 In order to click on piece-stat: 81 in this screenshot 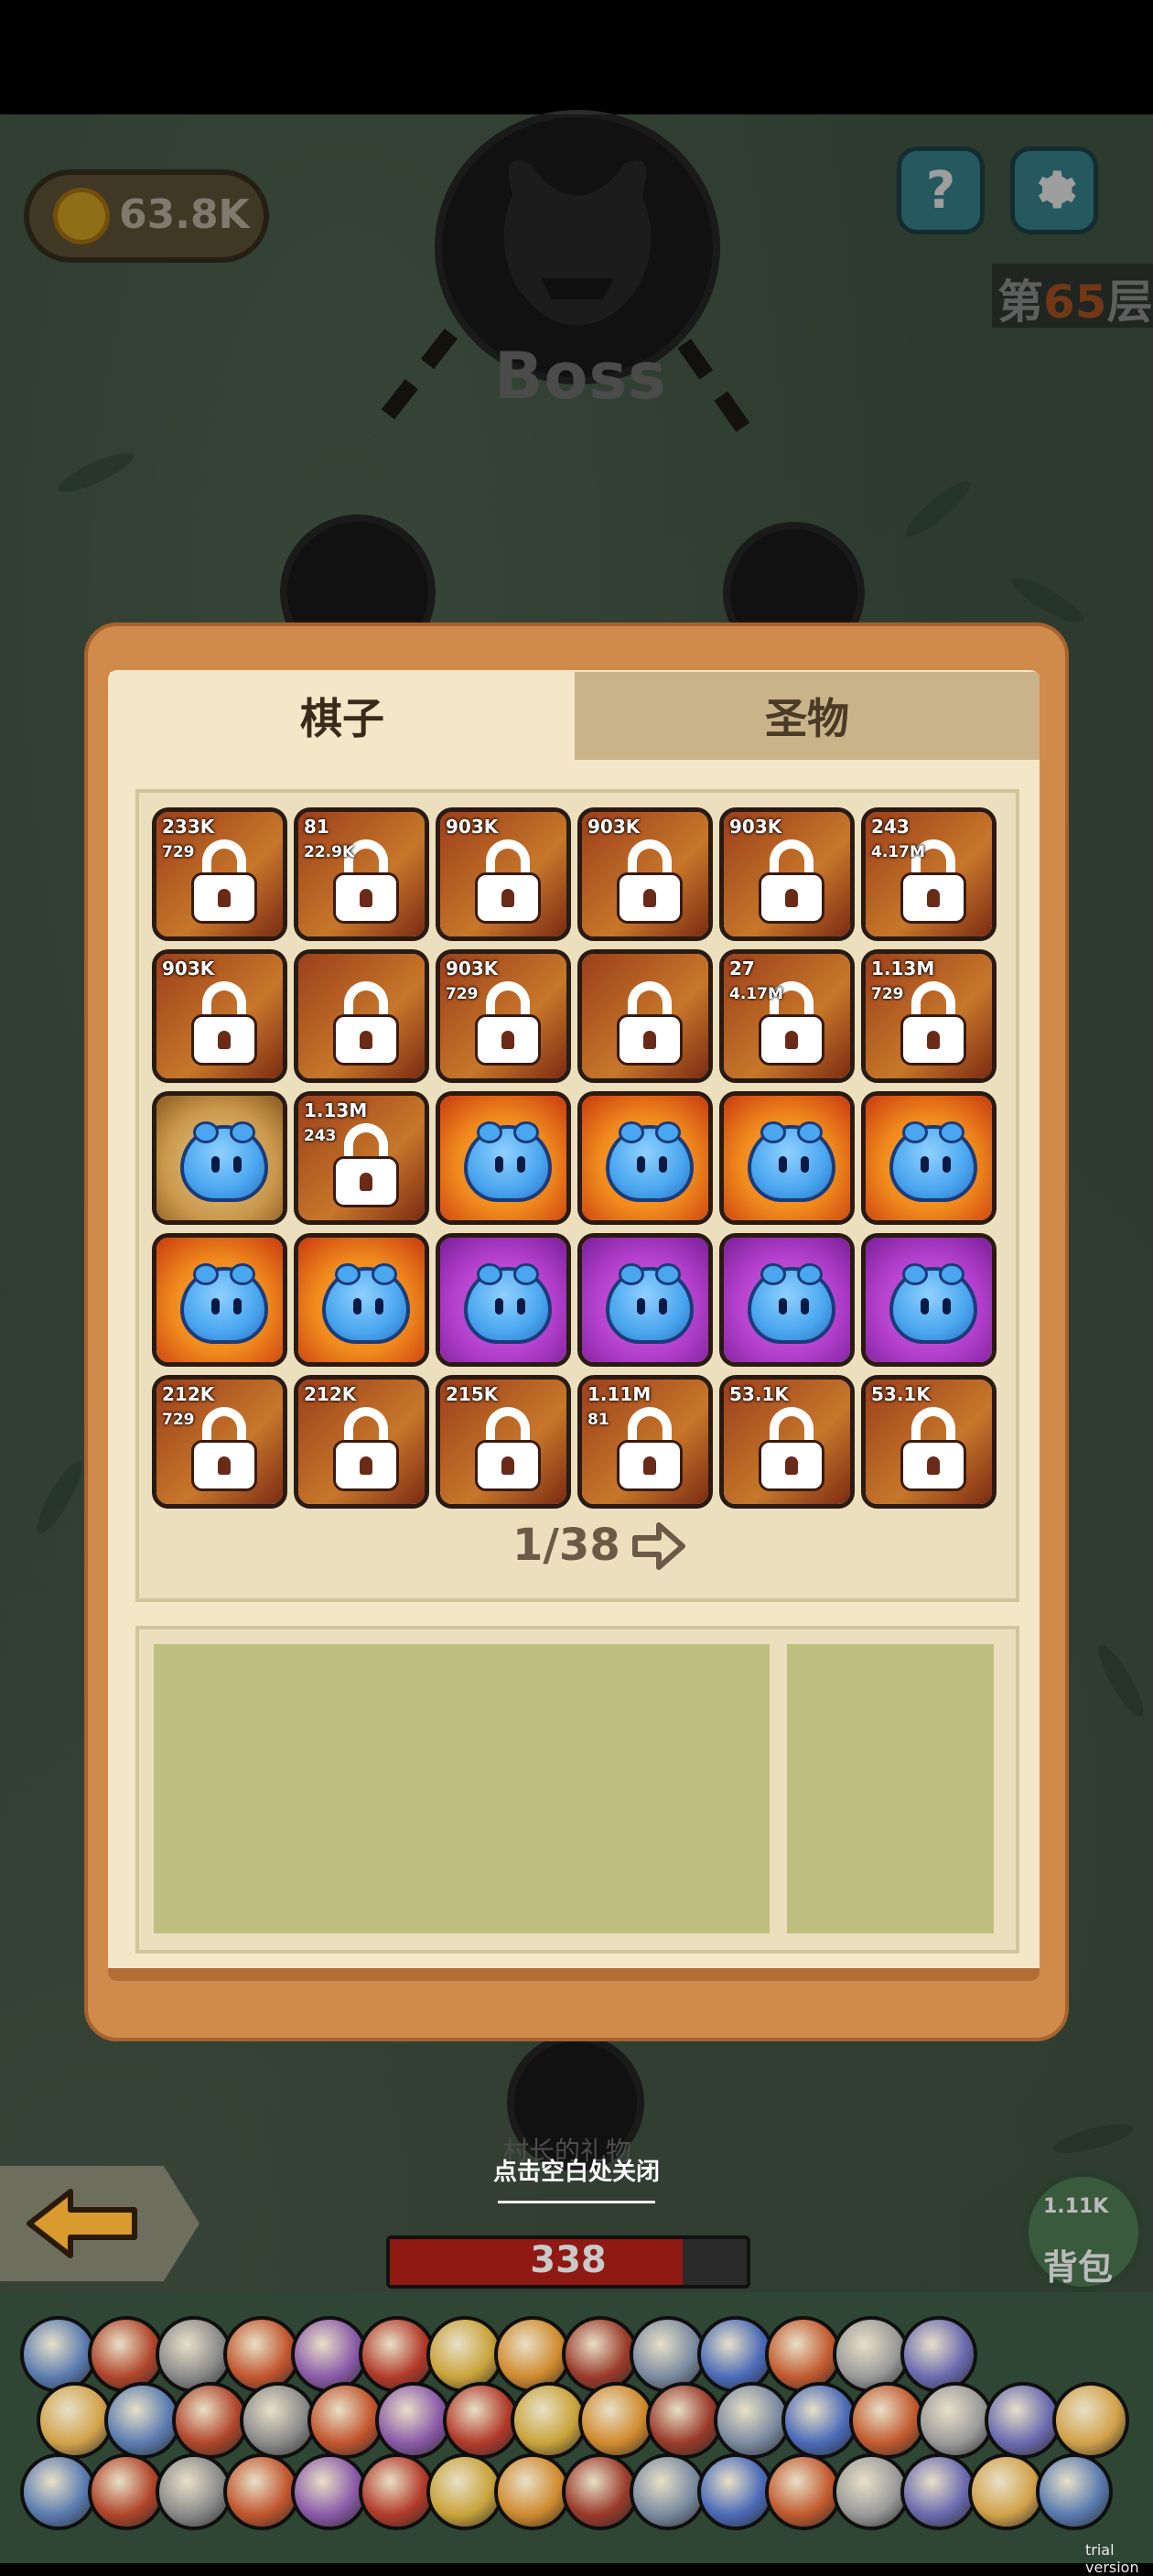, I will do `click(316, 827)`.